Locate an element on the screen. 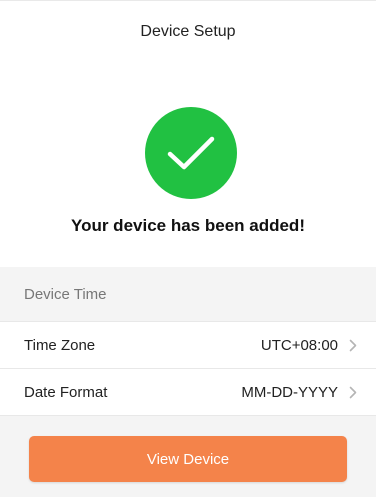  page-title: Device Setup is located at coordinates (188, 31).